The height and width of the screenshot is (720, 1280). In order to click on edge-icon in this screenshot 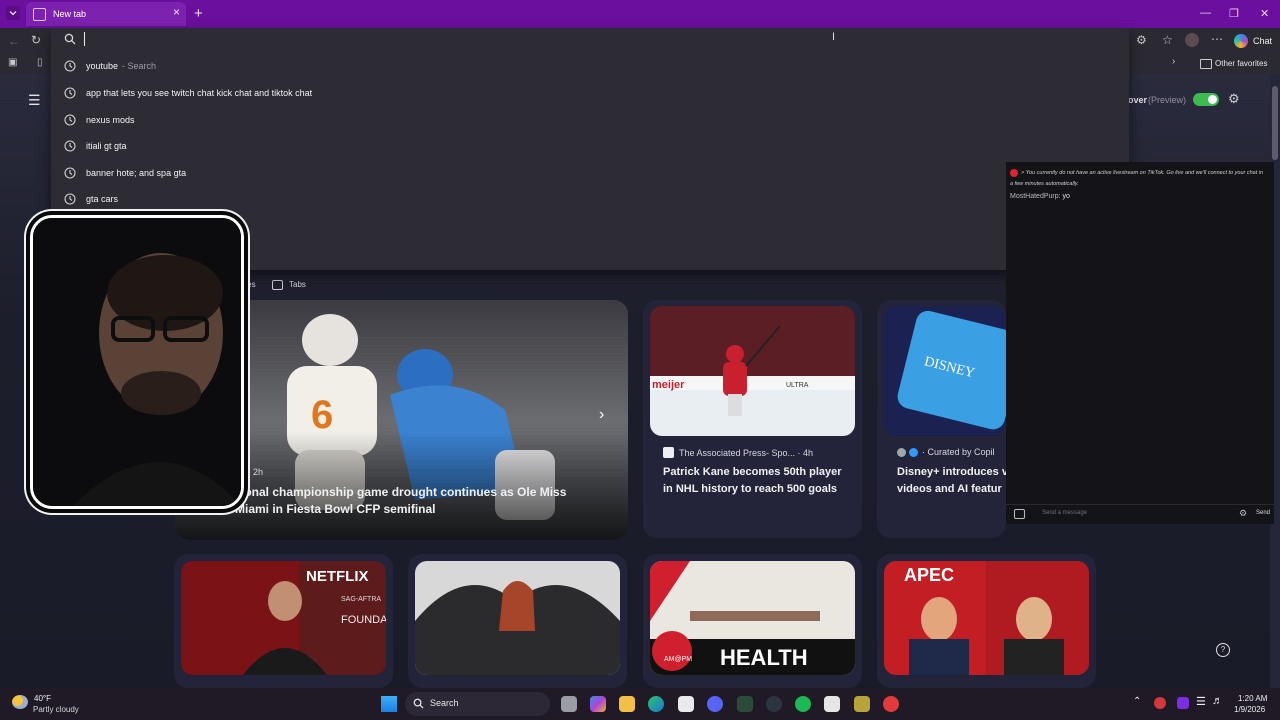, I will do `click(656, 704)`.